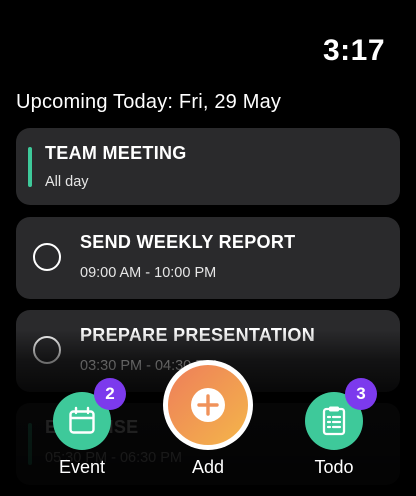 The image size is (416, 496). I want to click on page-title: Upcoming Today: Fri, 29 May, so click(149, 102).